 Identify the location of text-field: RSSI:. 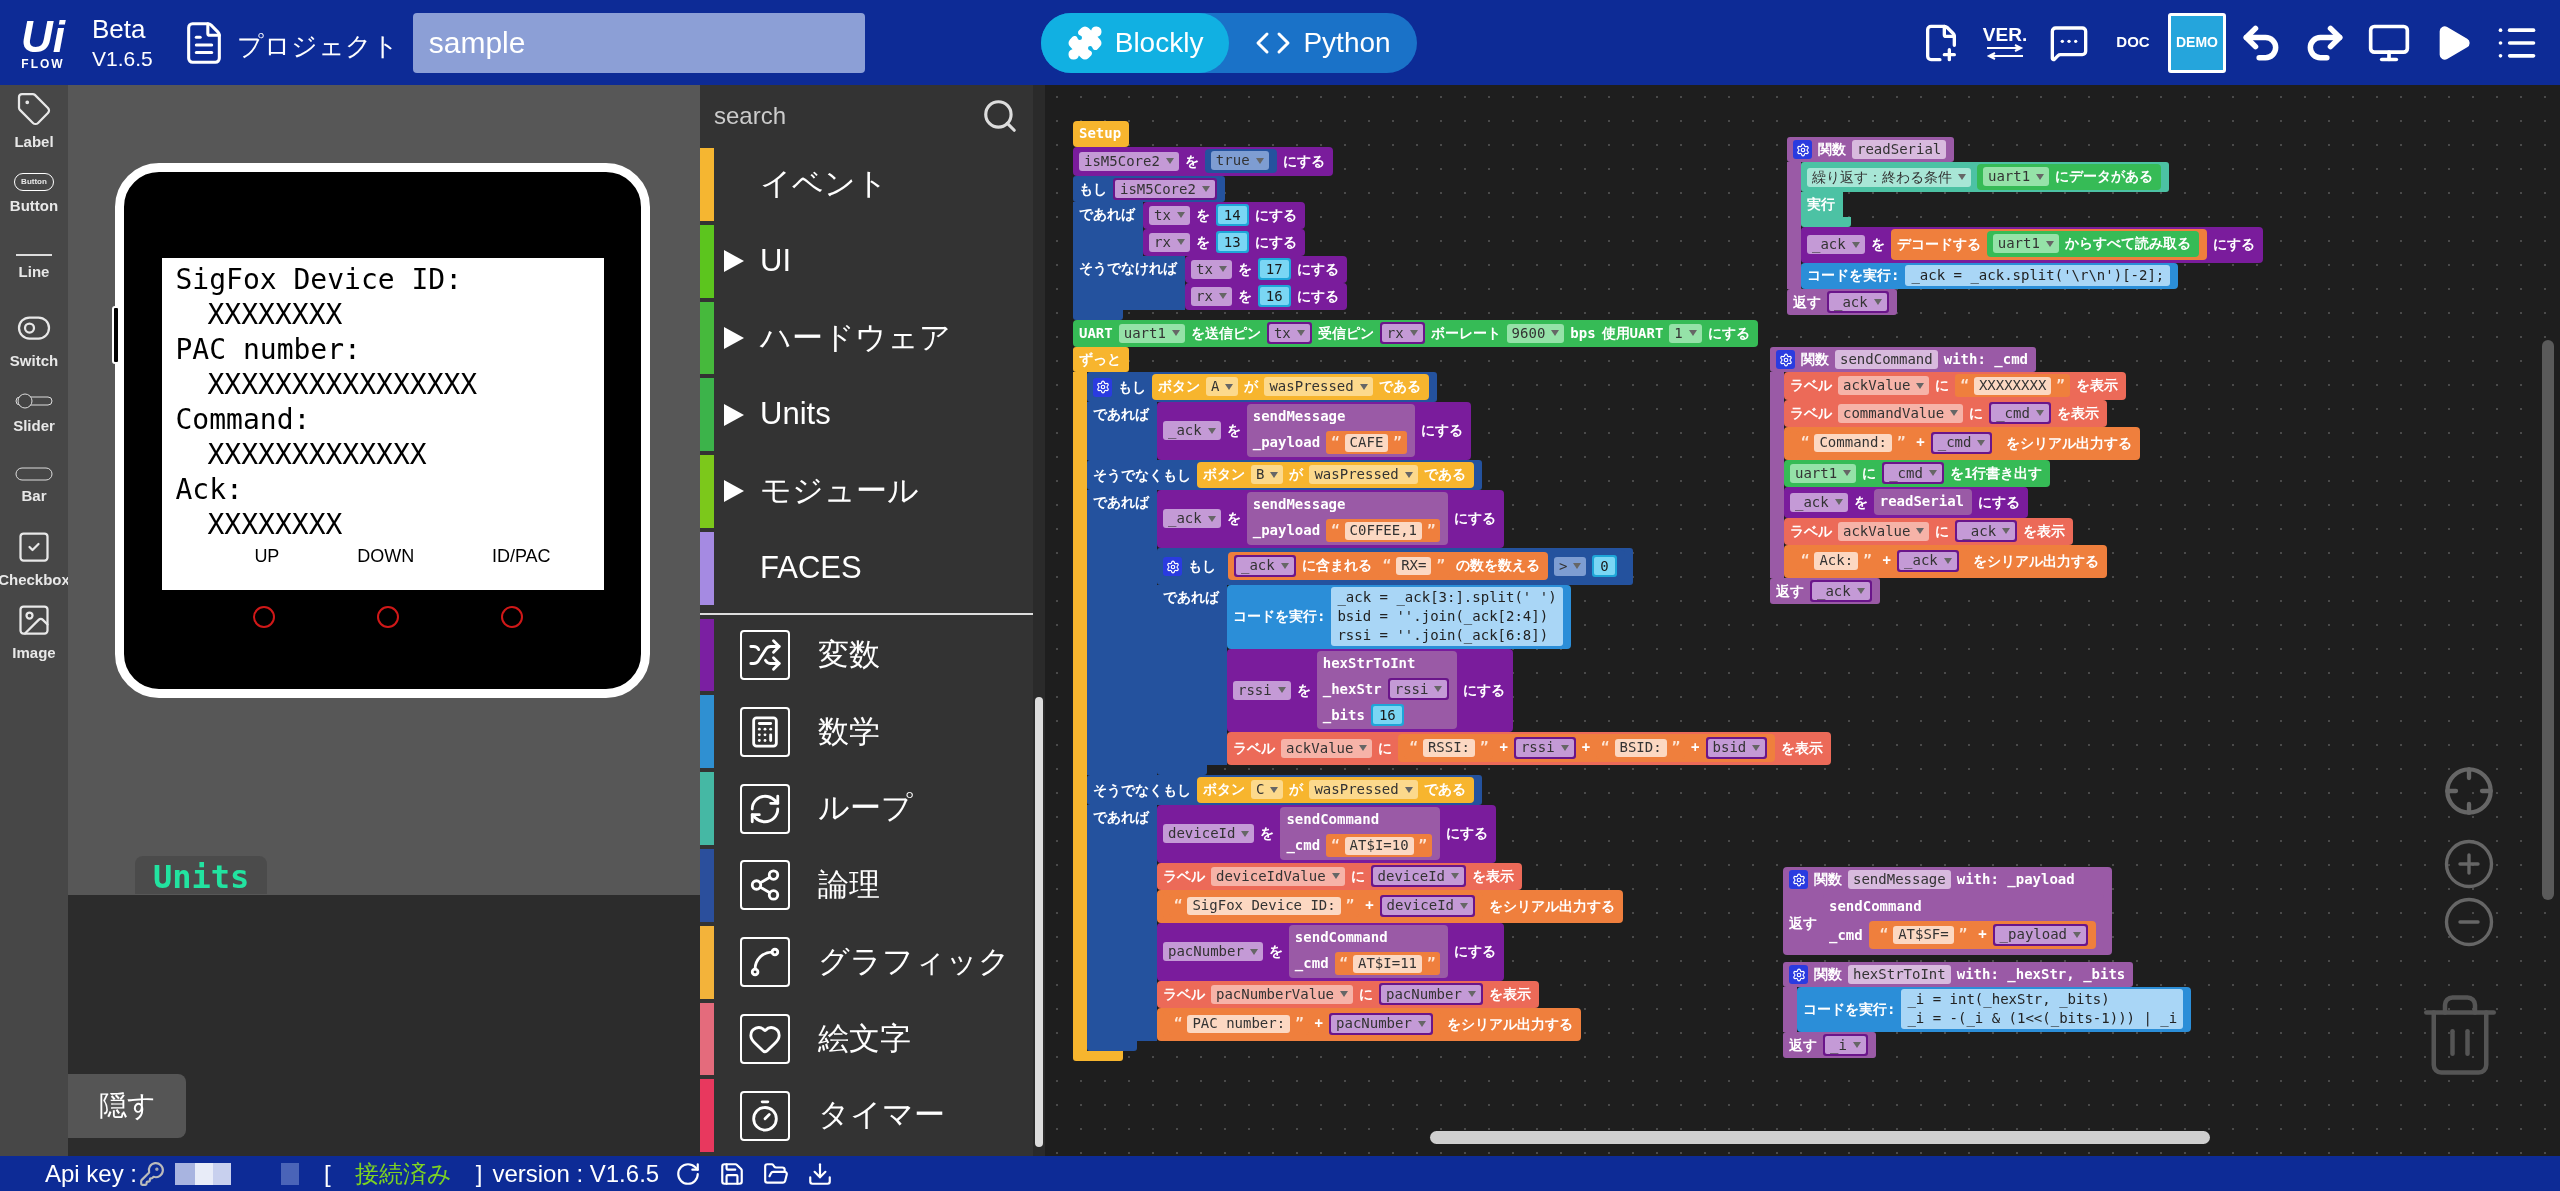
(1449, 747).